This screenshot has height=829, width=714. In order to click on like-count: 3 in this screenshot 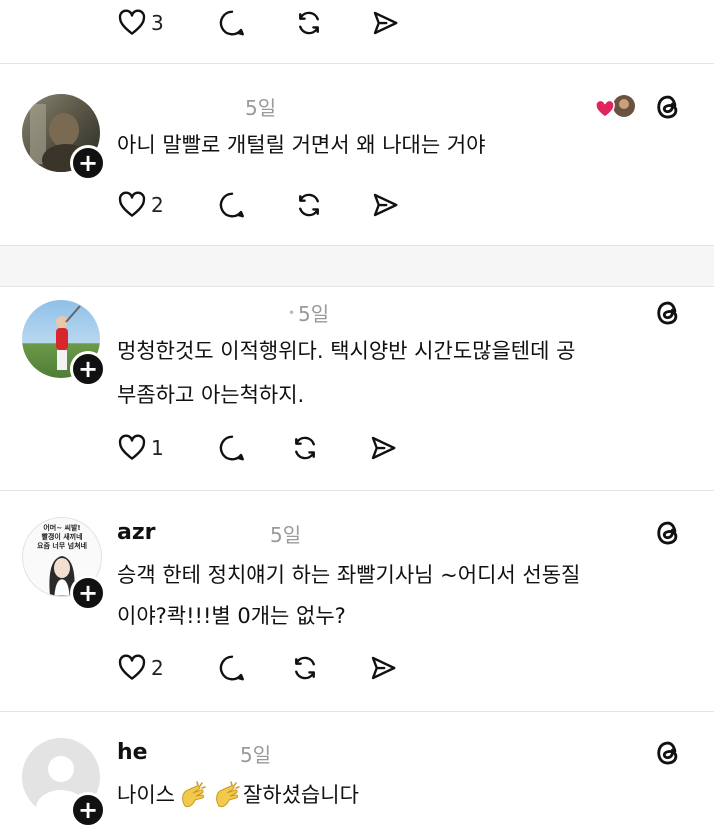, I will do `click(157, 23)`.